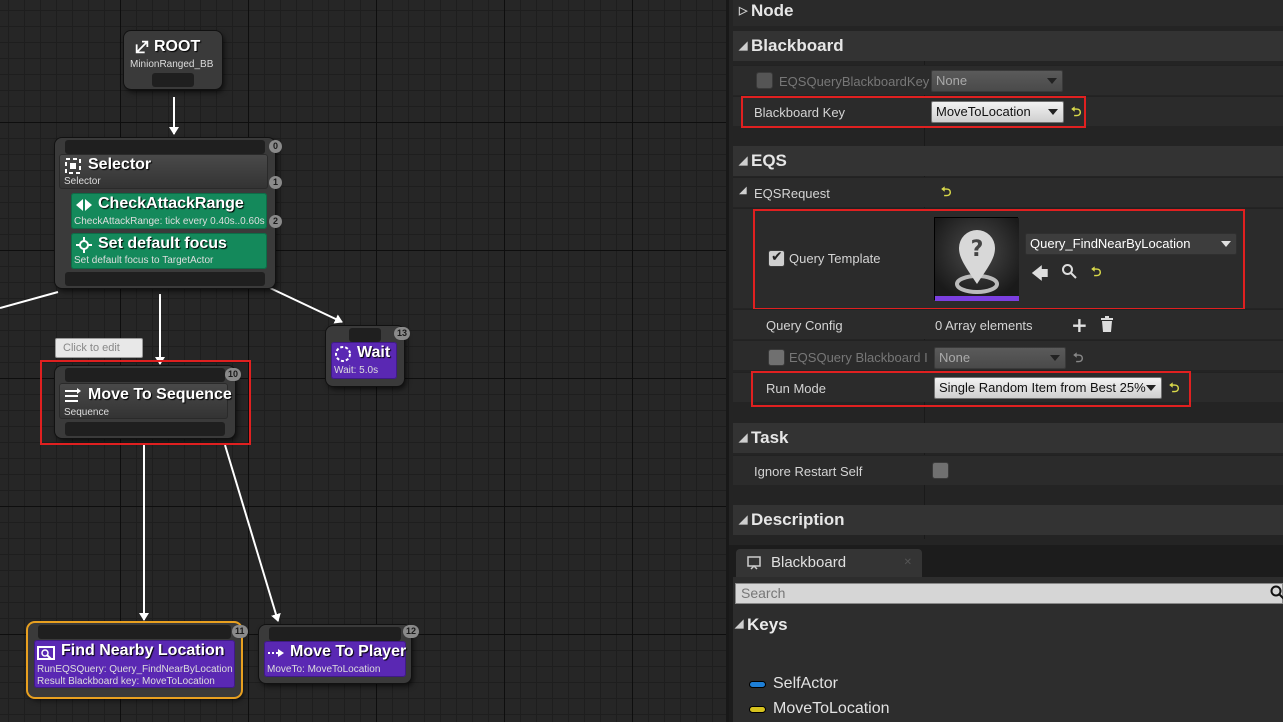 This screenshot has height=722, width=1283. Describe the element at coordinates (173, 80) in the screenshot. I see `root-output-pin` at that location.